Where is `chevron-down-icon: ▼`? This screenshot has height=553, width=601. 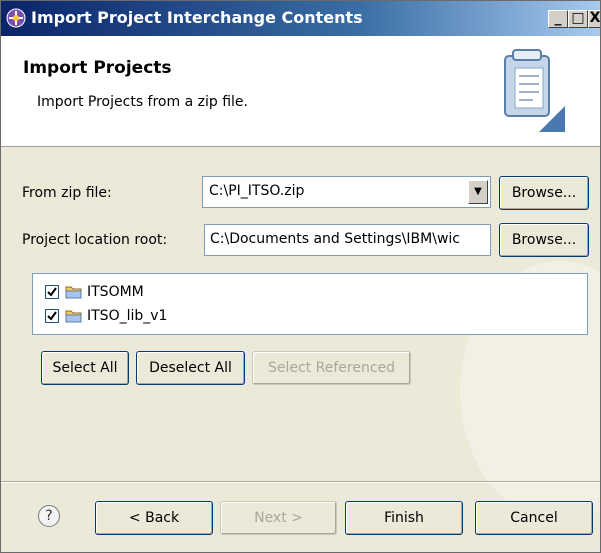 chevron-down-icon: ▼ is located at coordinates (478, 192).